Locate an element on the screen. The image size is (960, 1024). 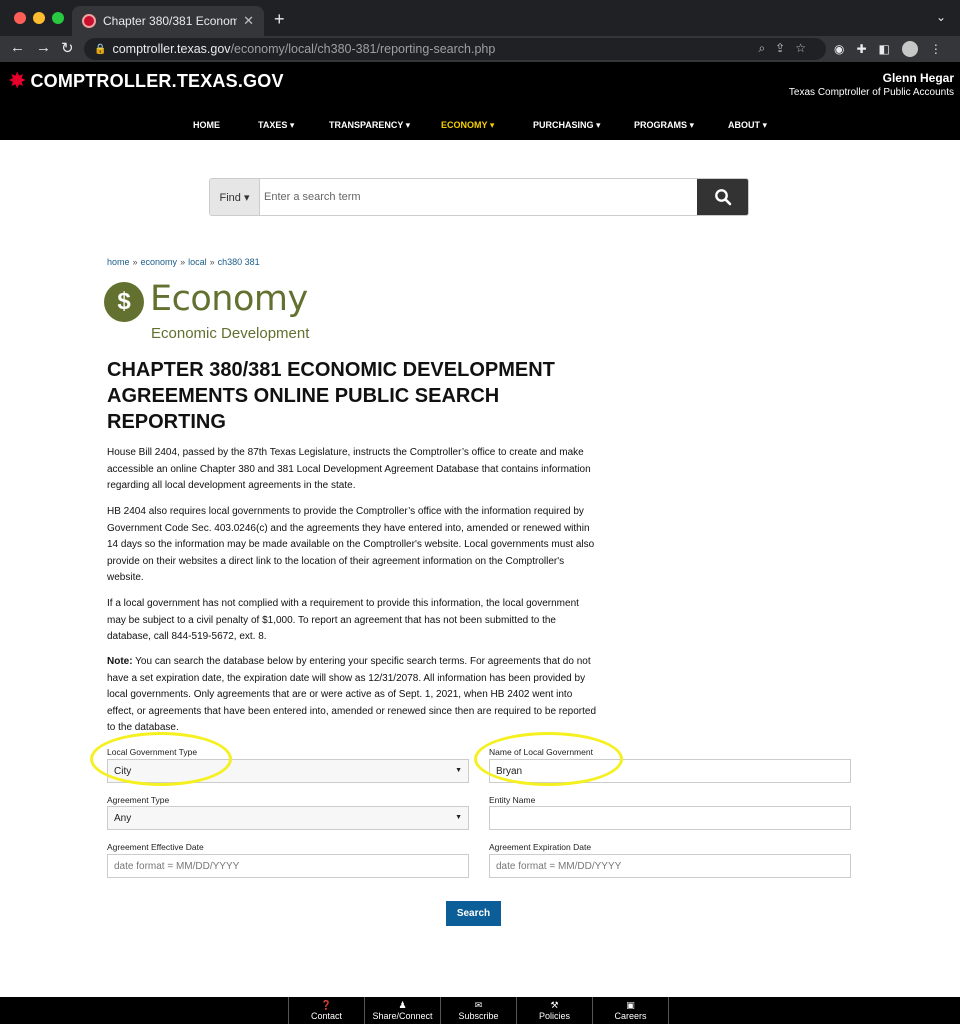
extension-icon: ◉ is located at coordinates (839, 49).